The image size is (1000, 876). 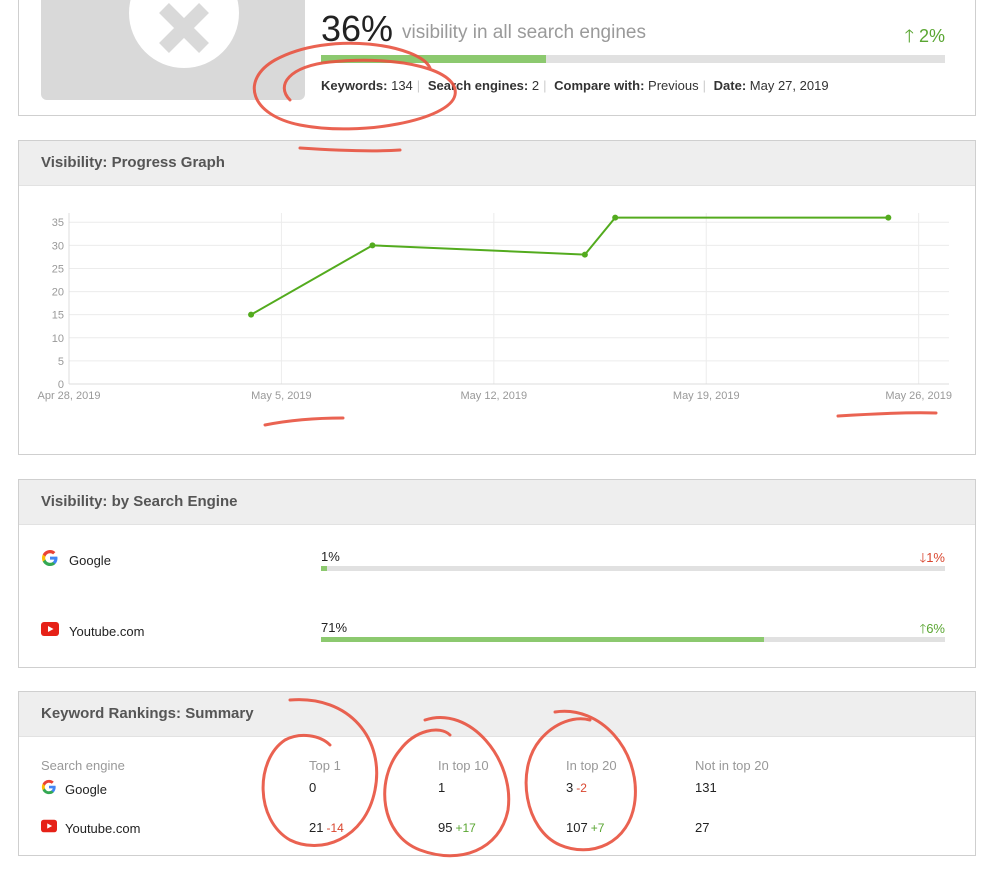 I want to click on google-top20: 3 -2, so click(x=576, y=787).